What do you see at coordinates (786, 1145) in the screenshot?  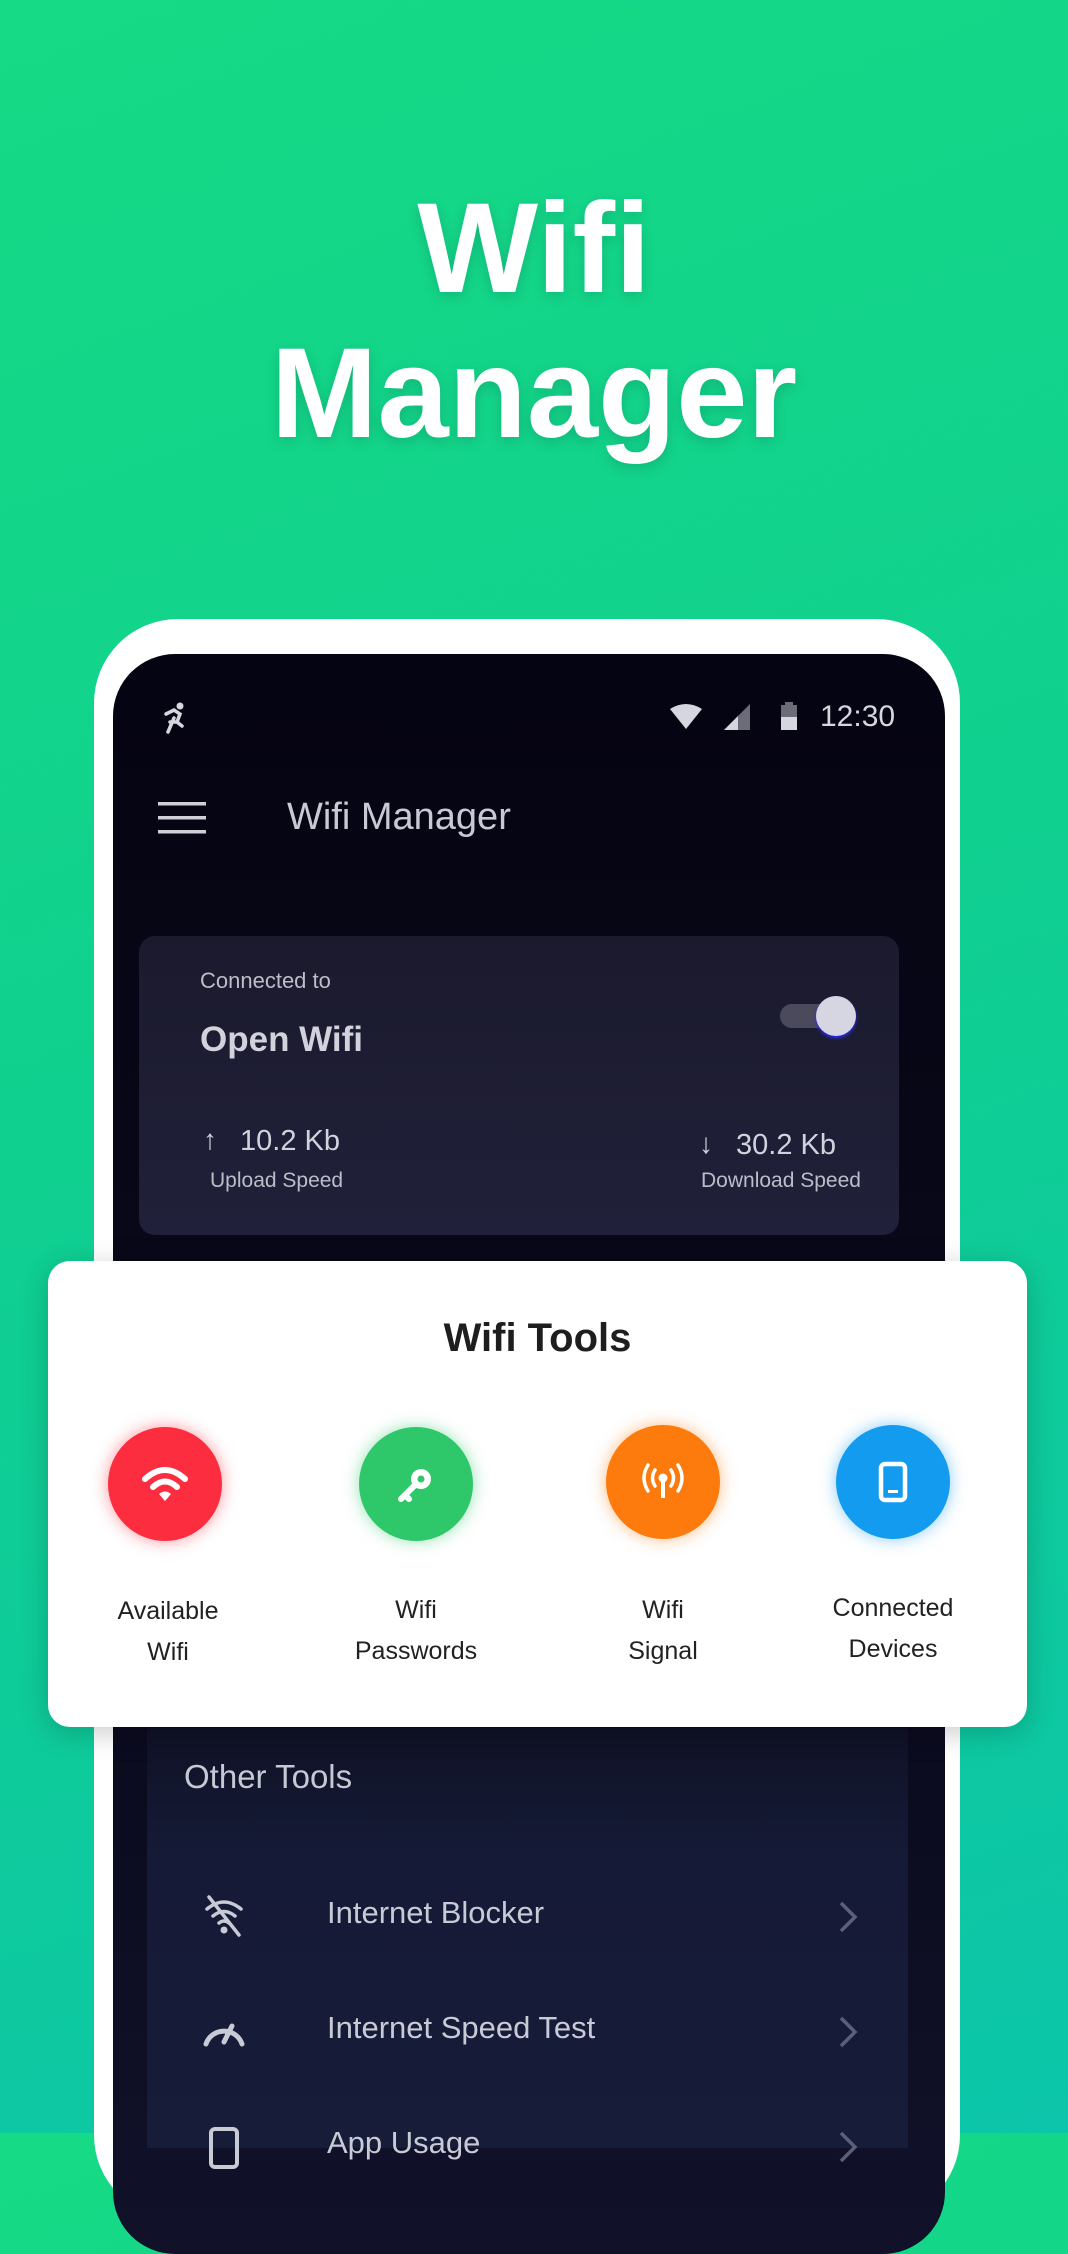 I see `download-speed-value: 30.2 Kb` at bounding box center [786, 1145].